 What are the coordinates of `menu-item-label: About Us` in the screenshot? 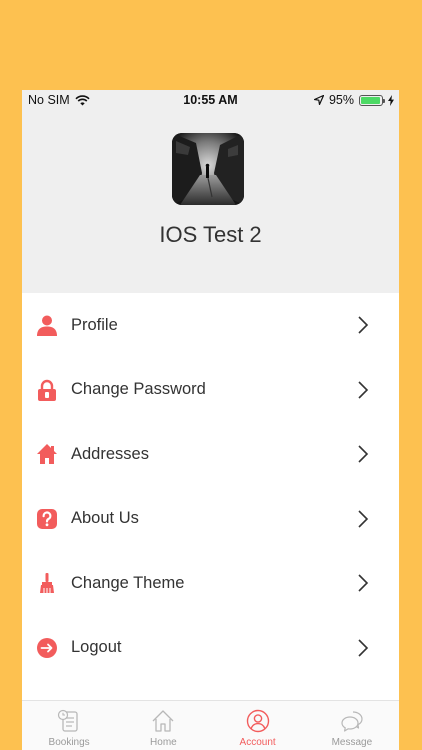 It's located at (105, 518).